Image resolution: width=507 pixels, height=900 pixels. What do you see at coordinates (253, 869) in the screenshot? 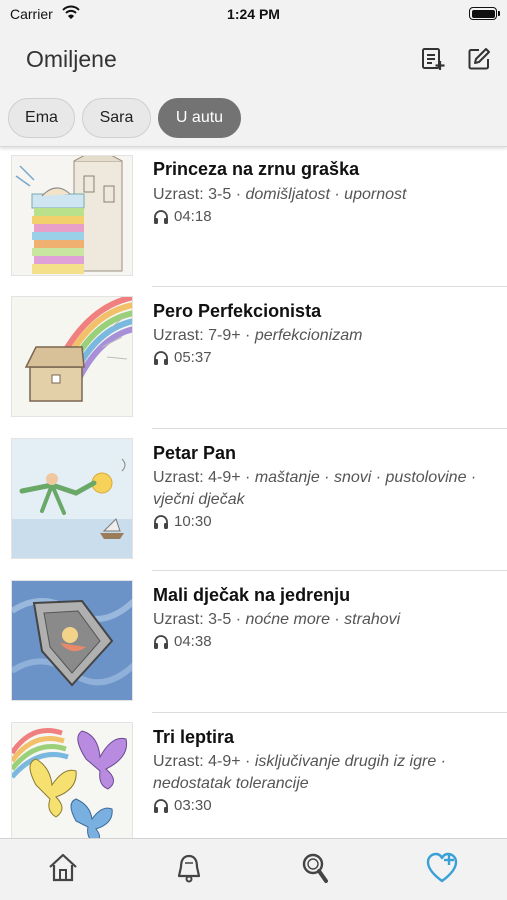
I see `tab-bar` at bounding box center [253, 869].